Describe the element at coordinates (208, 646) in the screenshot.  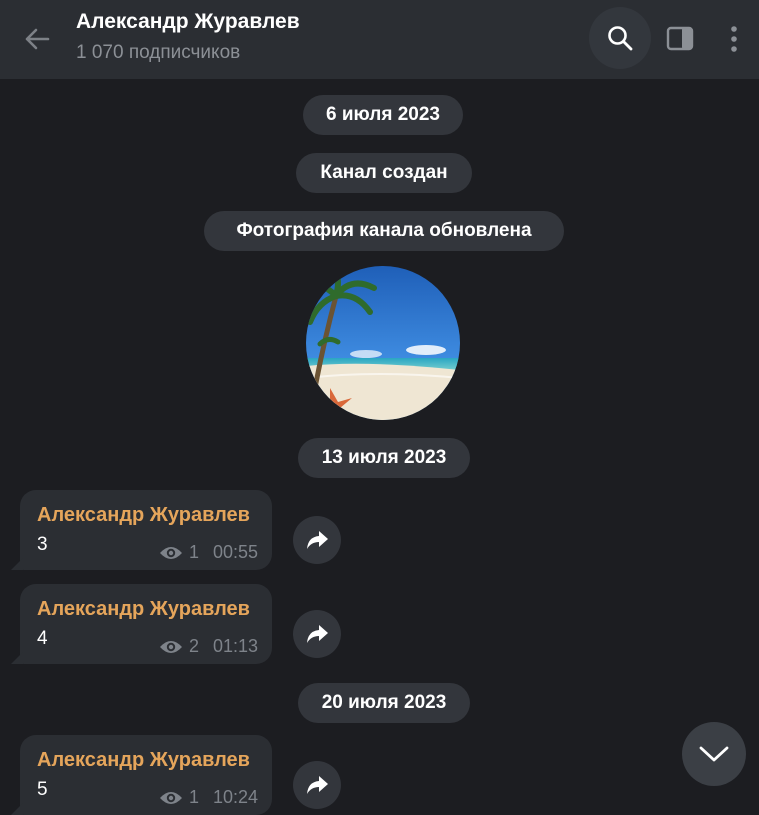
I see `message-meta: 2 01:13` at that location.